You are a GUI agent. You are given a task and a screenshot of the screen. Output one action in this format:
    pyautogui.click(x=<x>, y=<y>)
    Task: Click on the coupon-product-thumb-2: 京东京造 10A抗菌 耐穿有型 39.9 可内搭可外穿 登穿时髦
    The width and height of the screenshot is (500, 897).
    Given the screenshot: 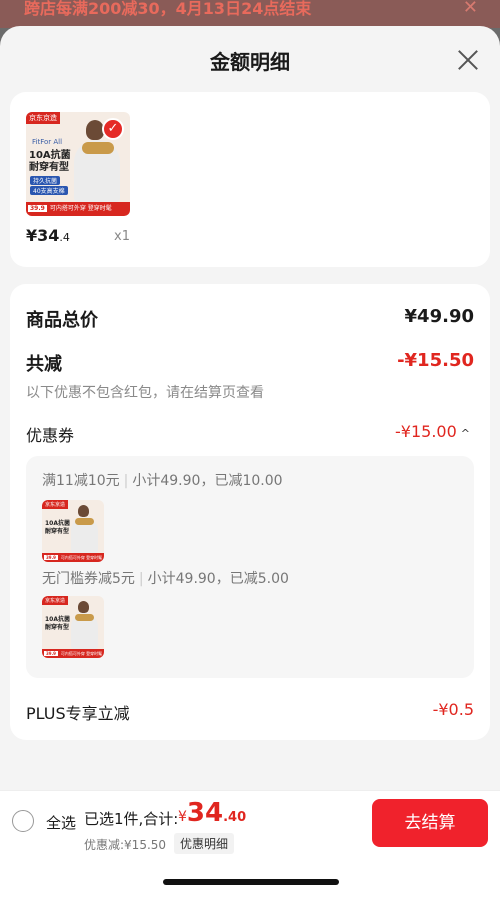 What is the action you would take?
    pyautogui.click(x=73, y=627)
    